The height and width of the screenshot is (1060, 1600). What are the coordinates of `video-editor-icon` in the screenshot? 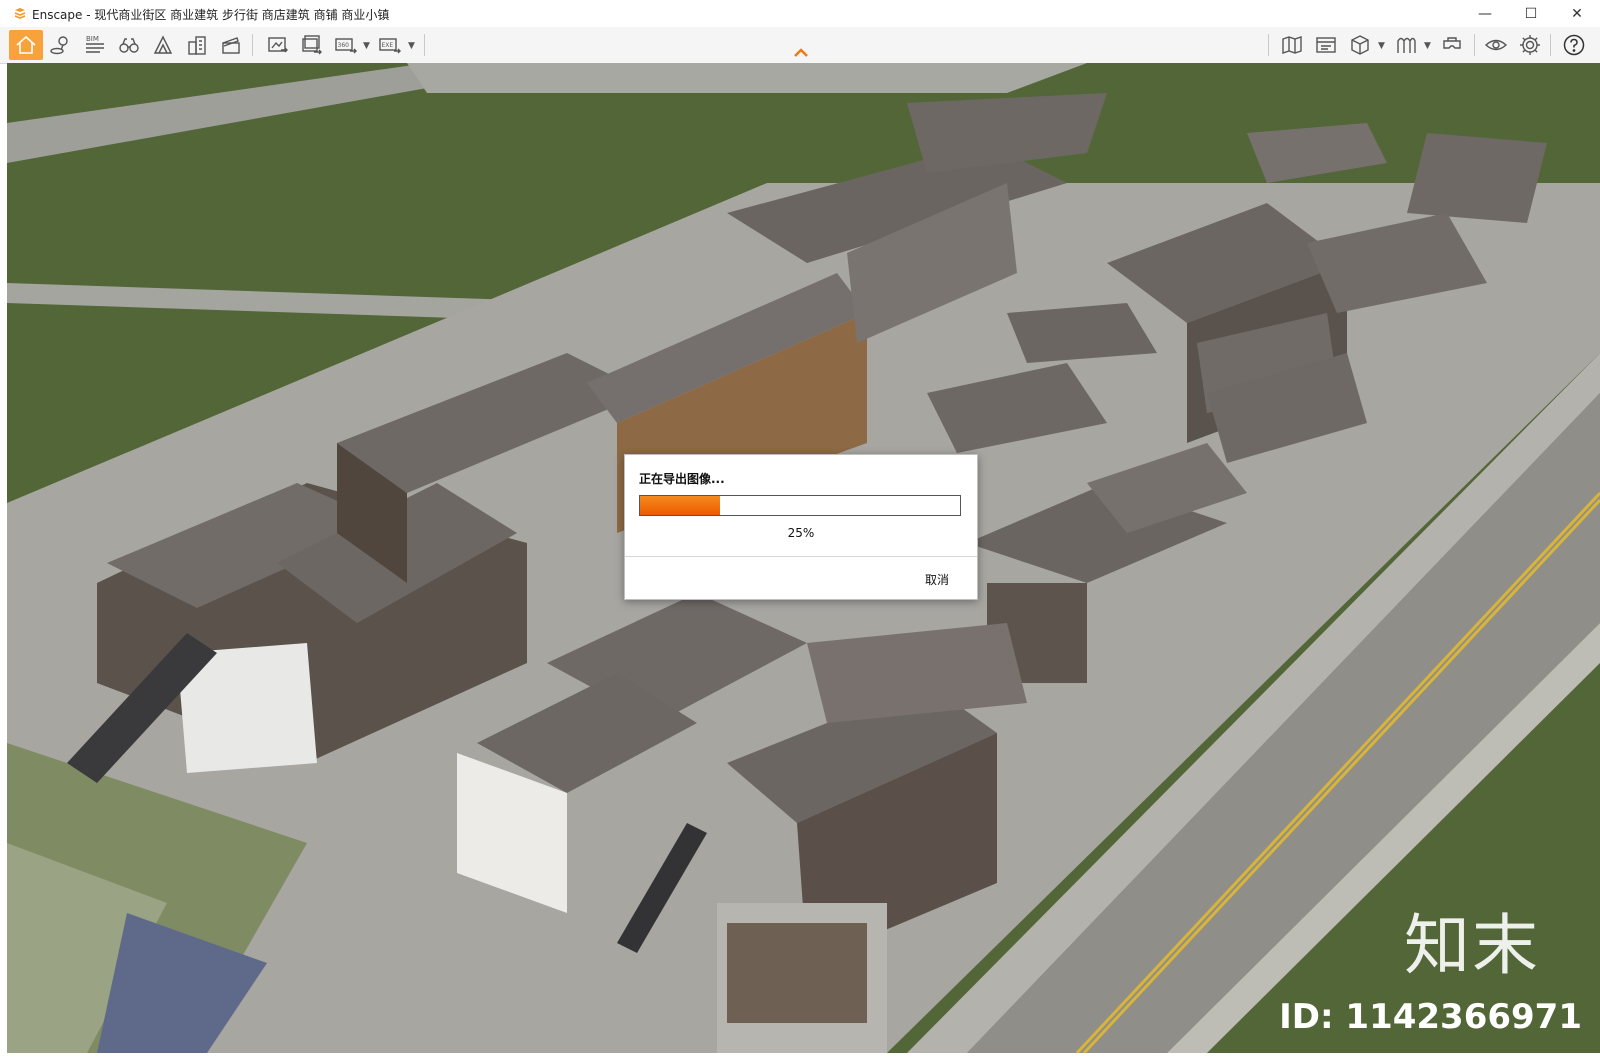 It's located at (1326, 45).